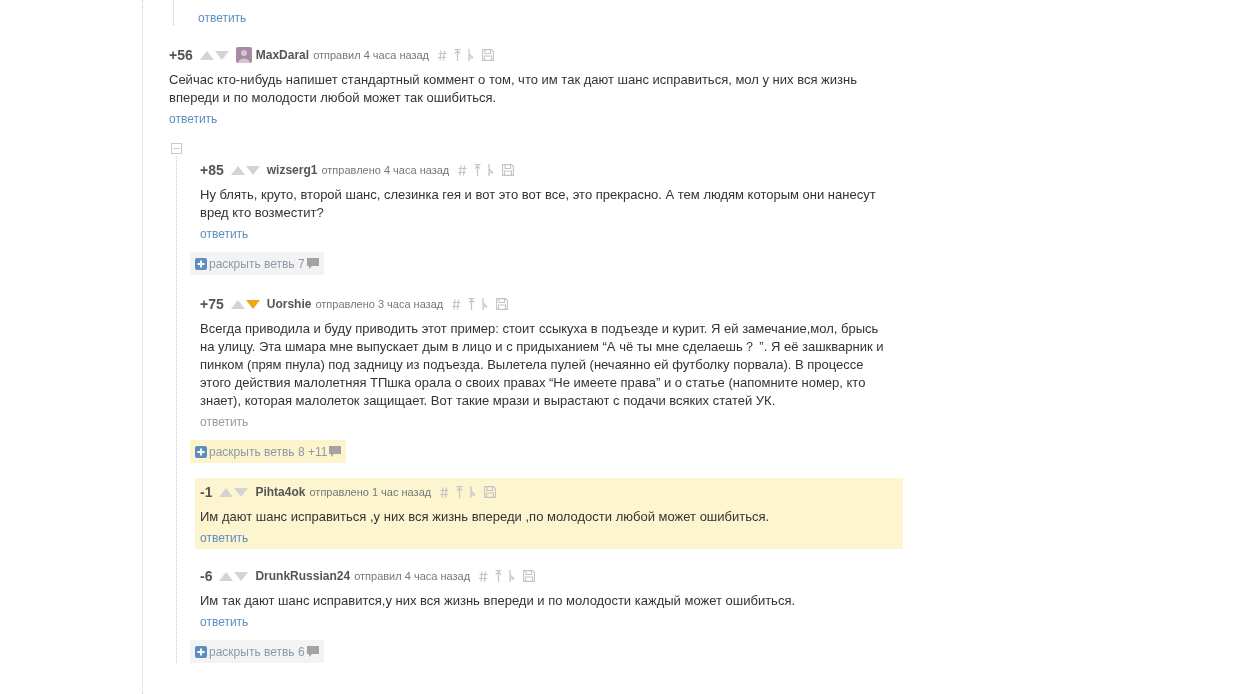 The height and width of the screenshot is (694, 1240). Describe the element at coordinates (513, 89) in the screenshot. I see `comment-text: Сейчас кто-нибудь напишет стандартный коммент о том, что им так дают шанс исправиться, мол у них вся жизнь впереди и по молодости любой может так ошибиться.` at that location.